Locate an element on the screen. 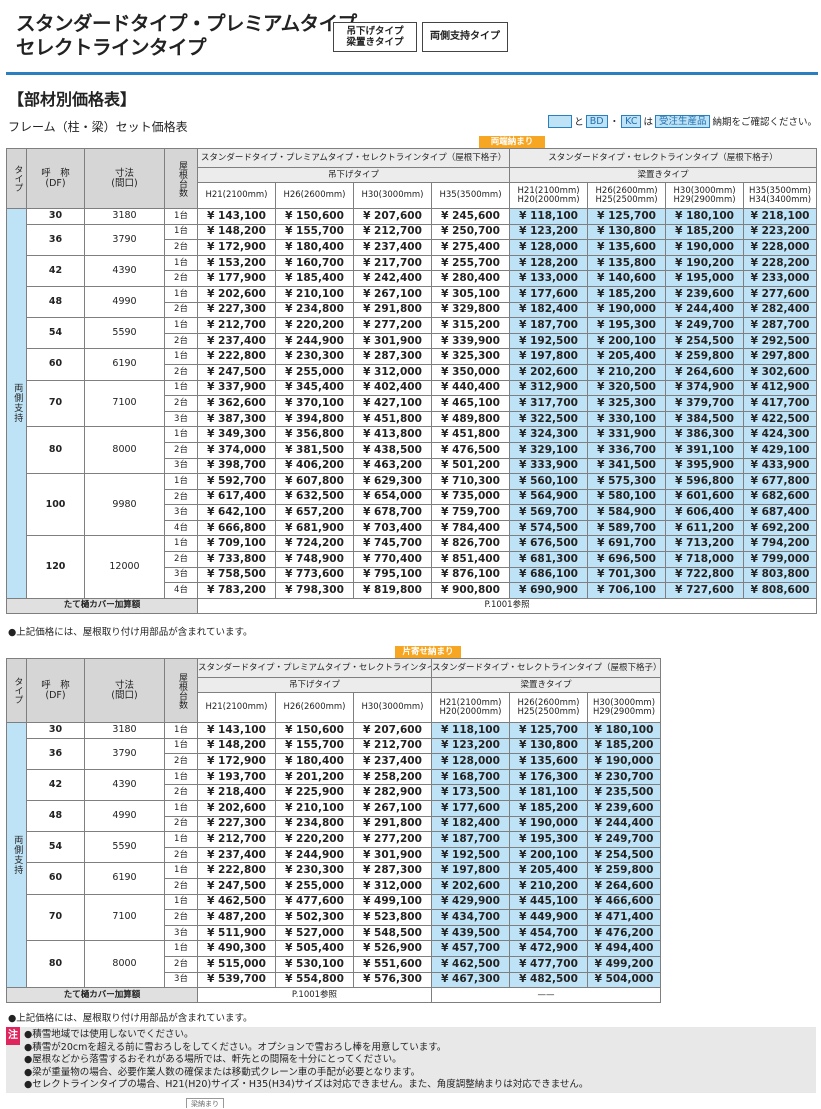 This screenshot has height=1109, width=821. price-cell: ¥ 168,700 is located at coordinates (470, 777).